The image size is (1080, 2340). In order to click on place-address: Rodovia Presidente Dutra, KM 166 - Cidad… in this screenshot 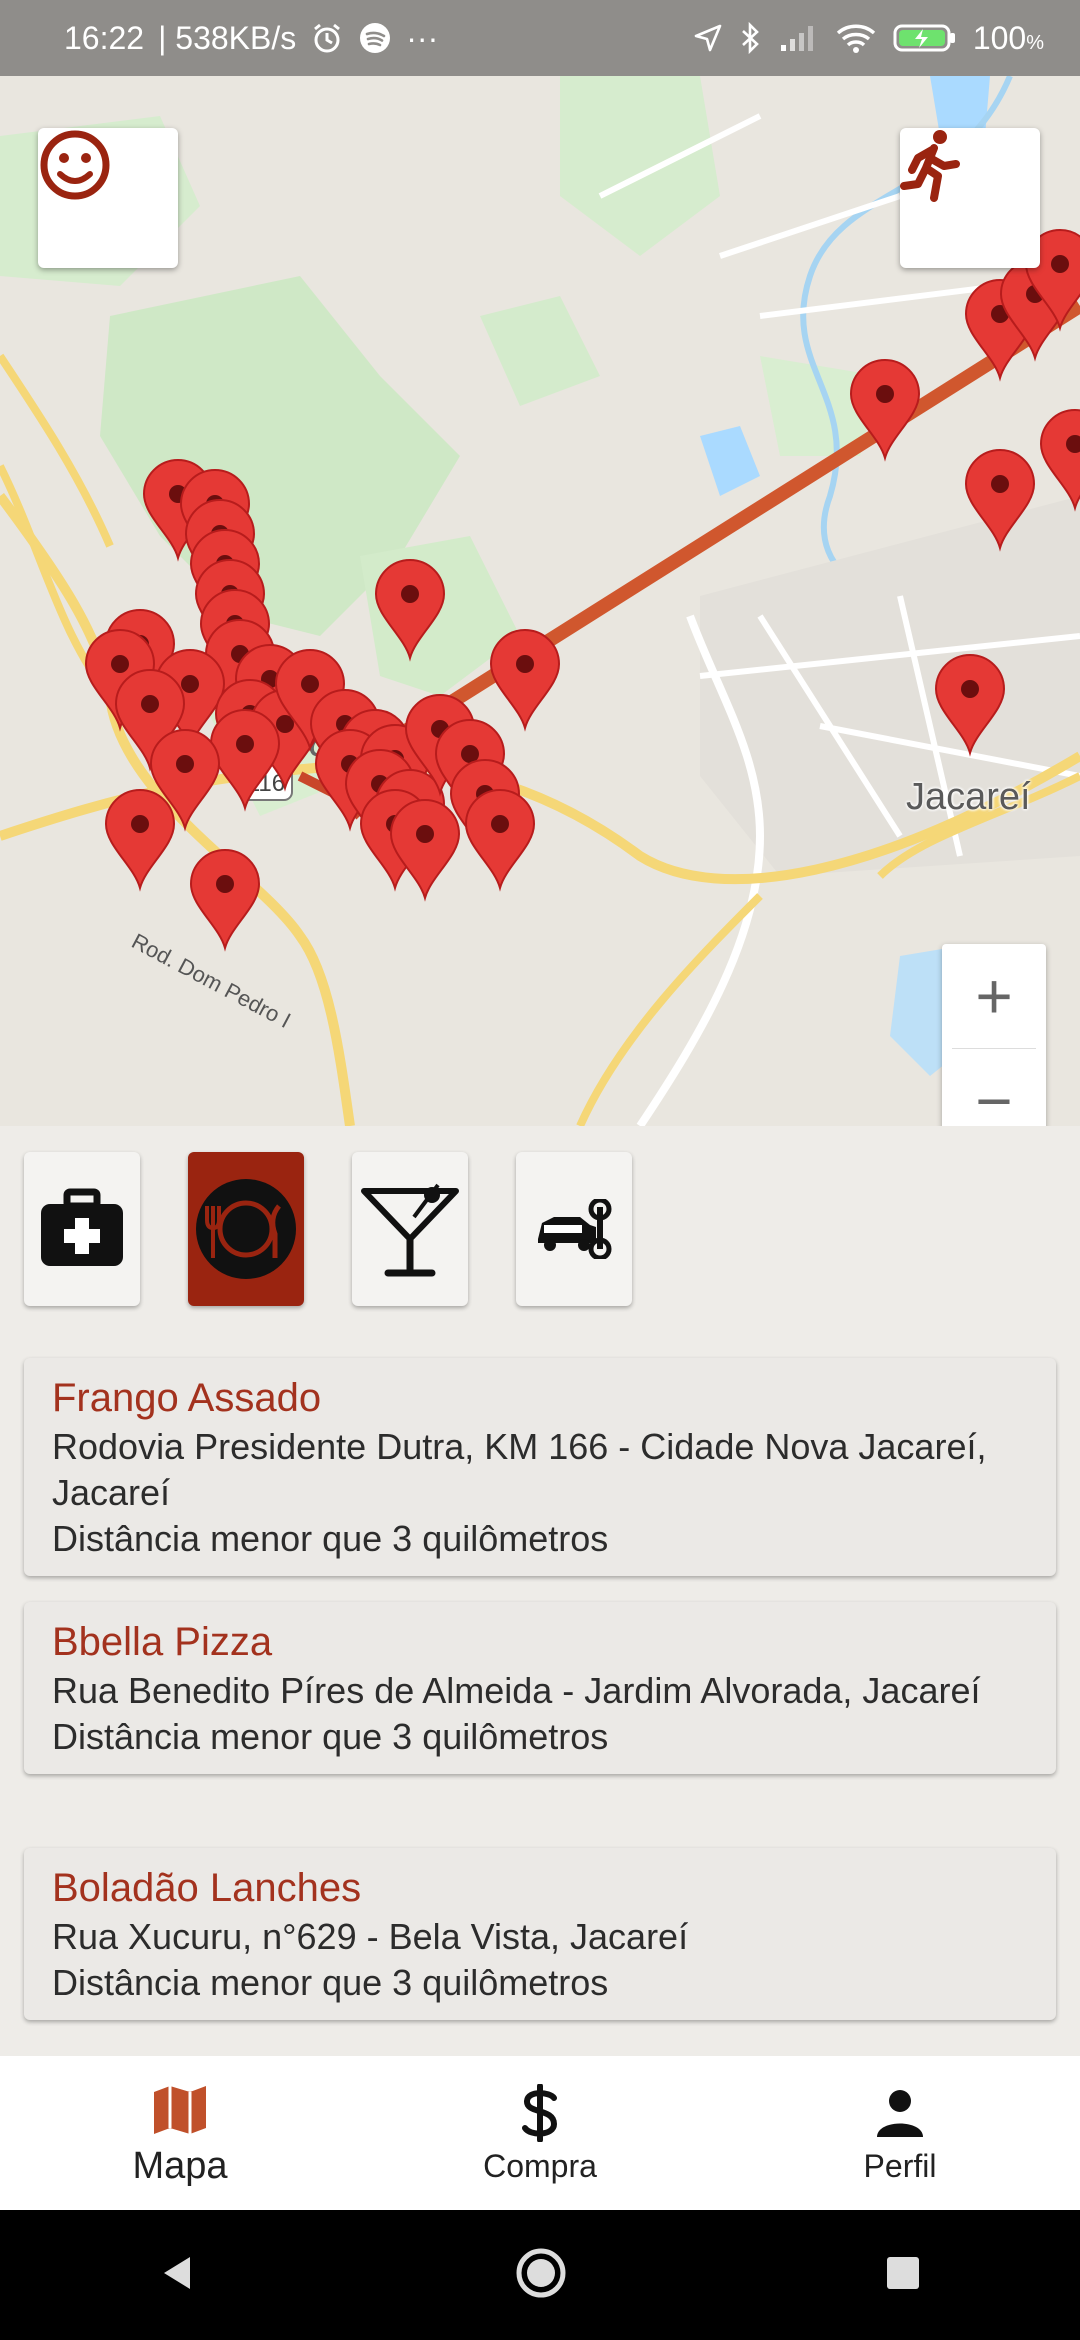, I will do `click(519, 1469)`.